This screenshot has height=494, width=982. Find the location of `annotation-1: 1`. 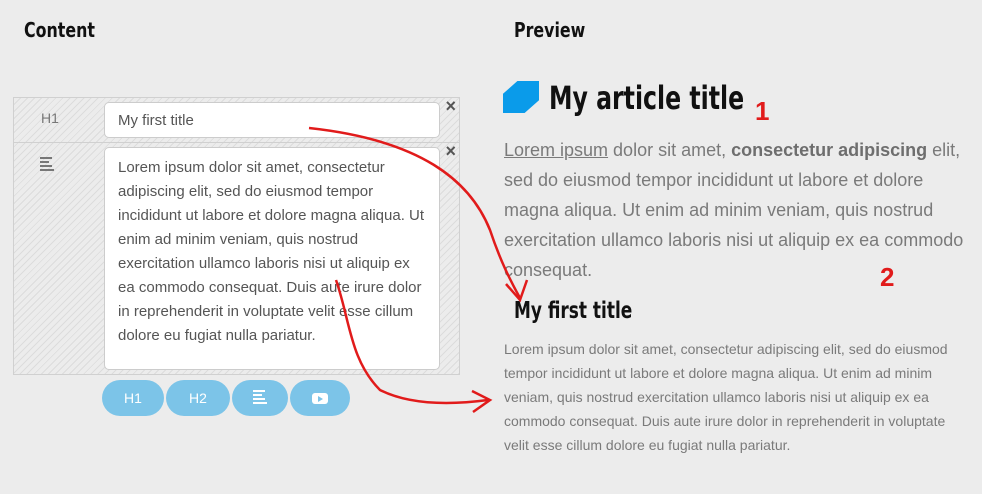

annotation-1: 1 is located at coordinates (762, 111).